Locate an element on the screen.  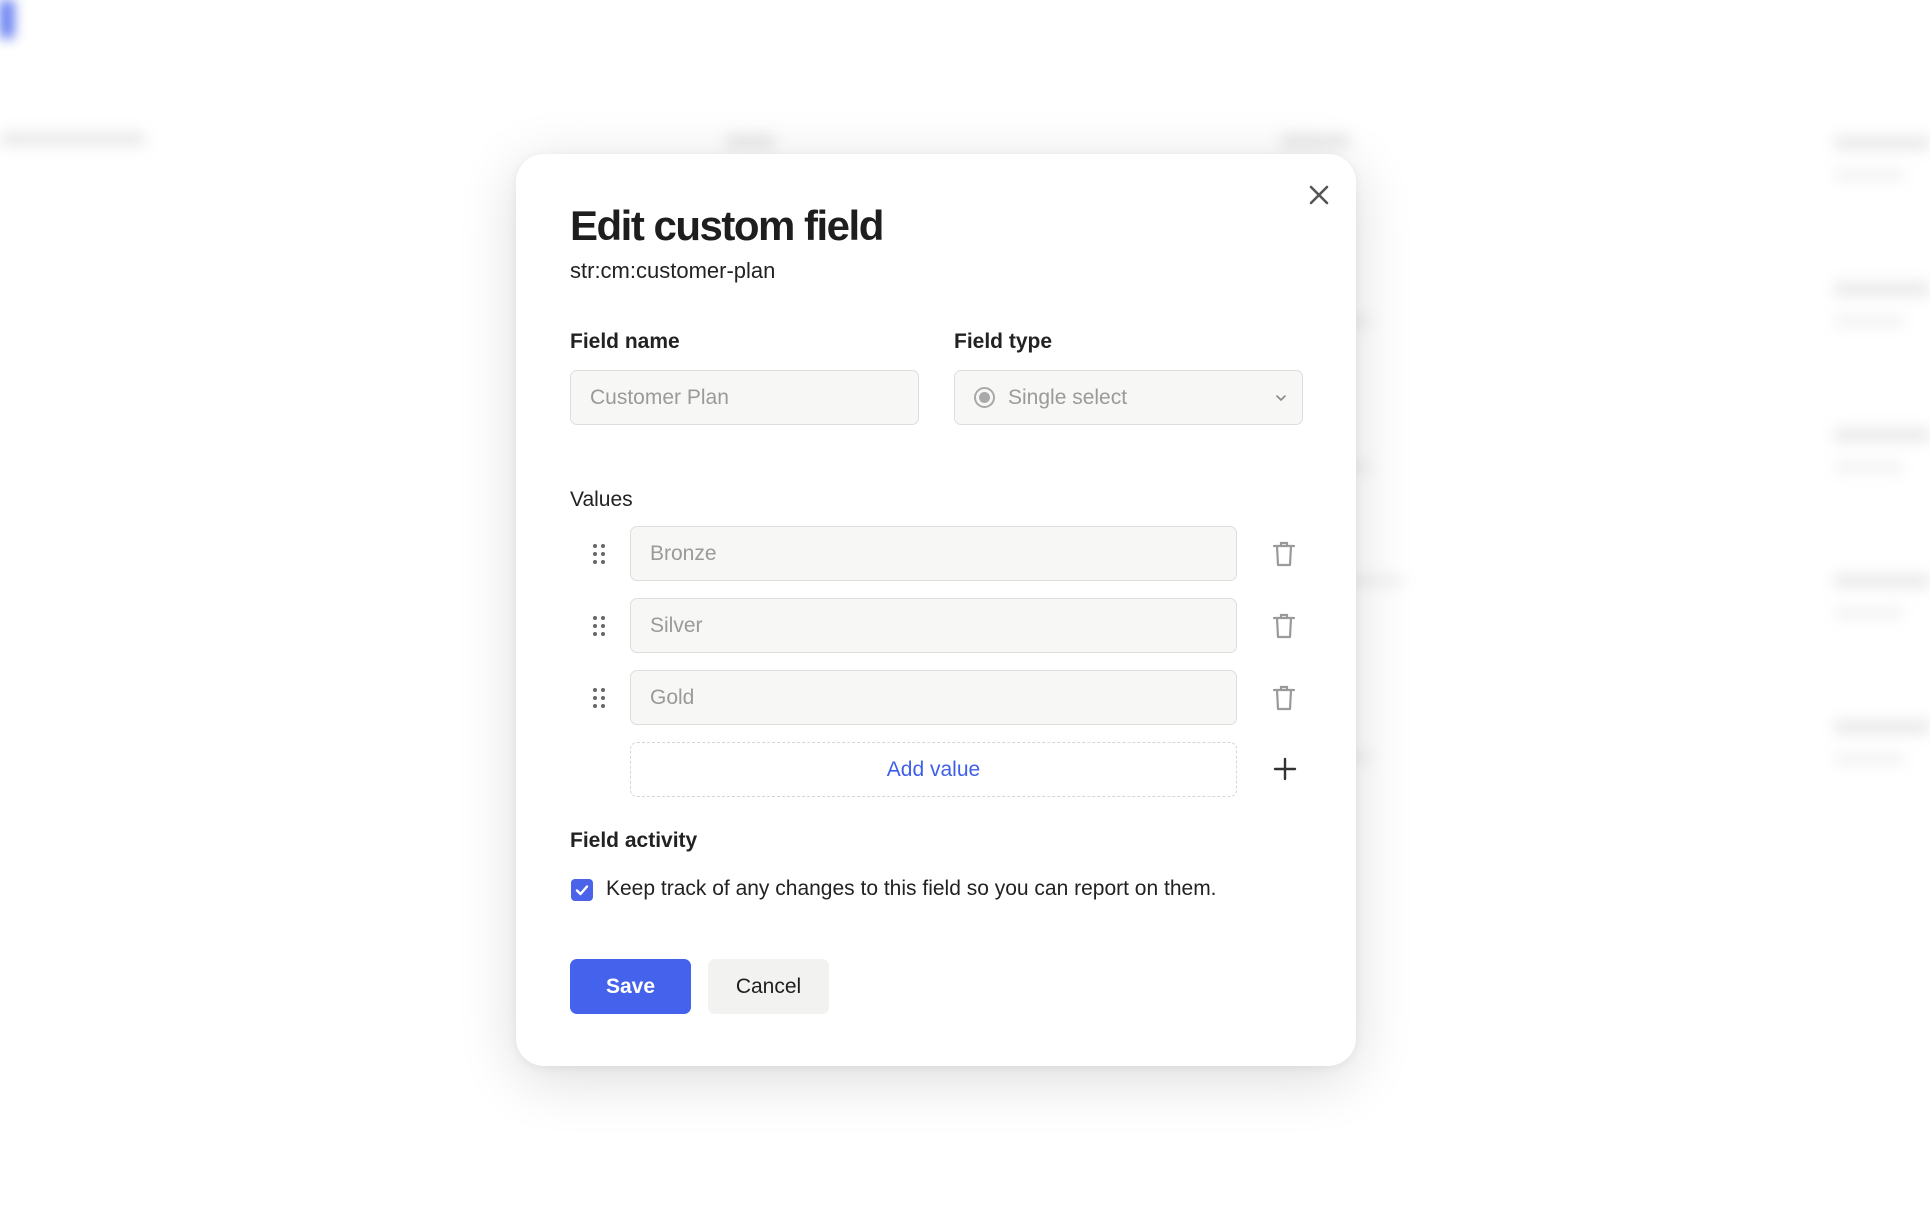
field-key: str:cm:customer-plan is located at coordinates (673, 270).